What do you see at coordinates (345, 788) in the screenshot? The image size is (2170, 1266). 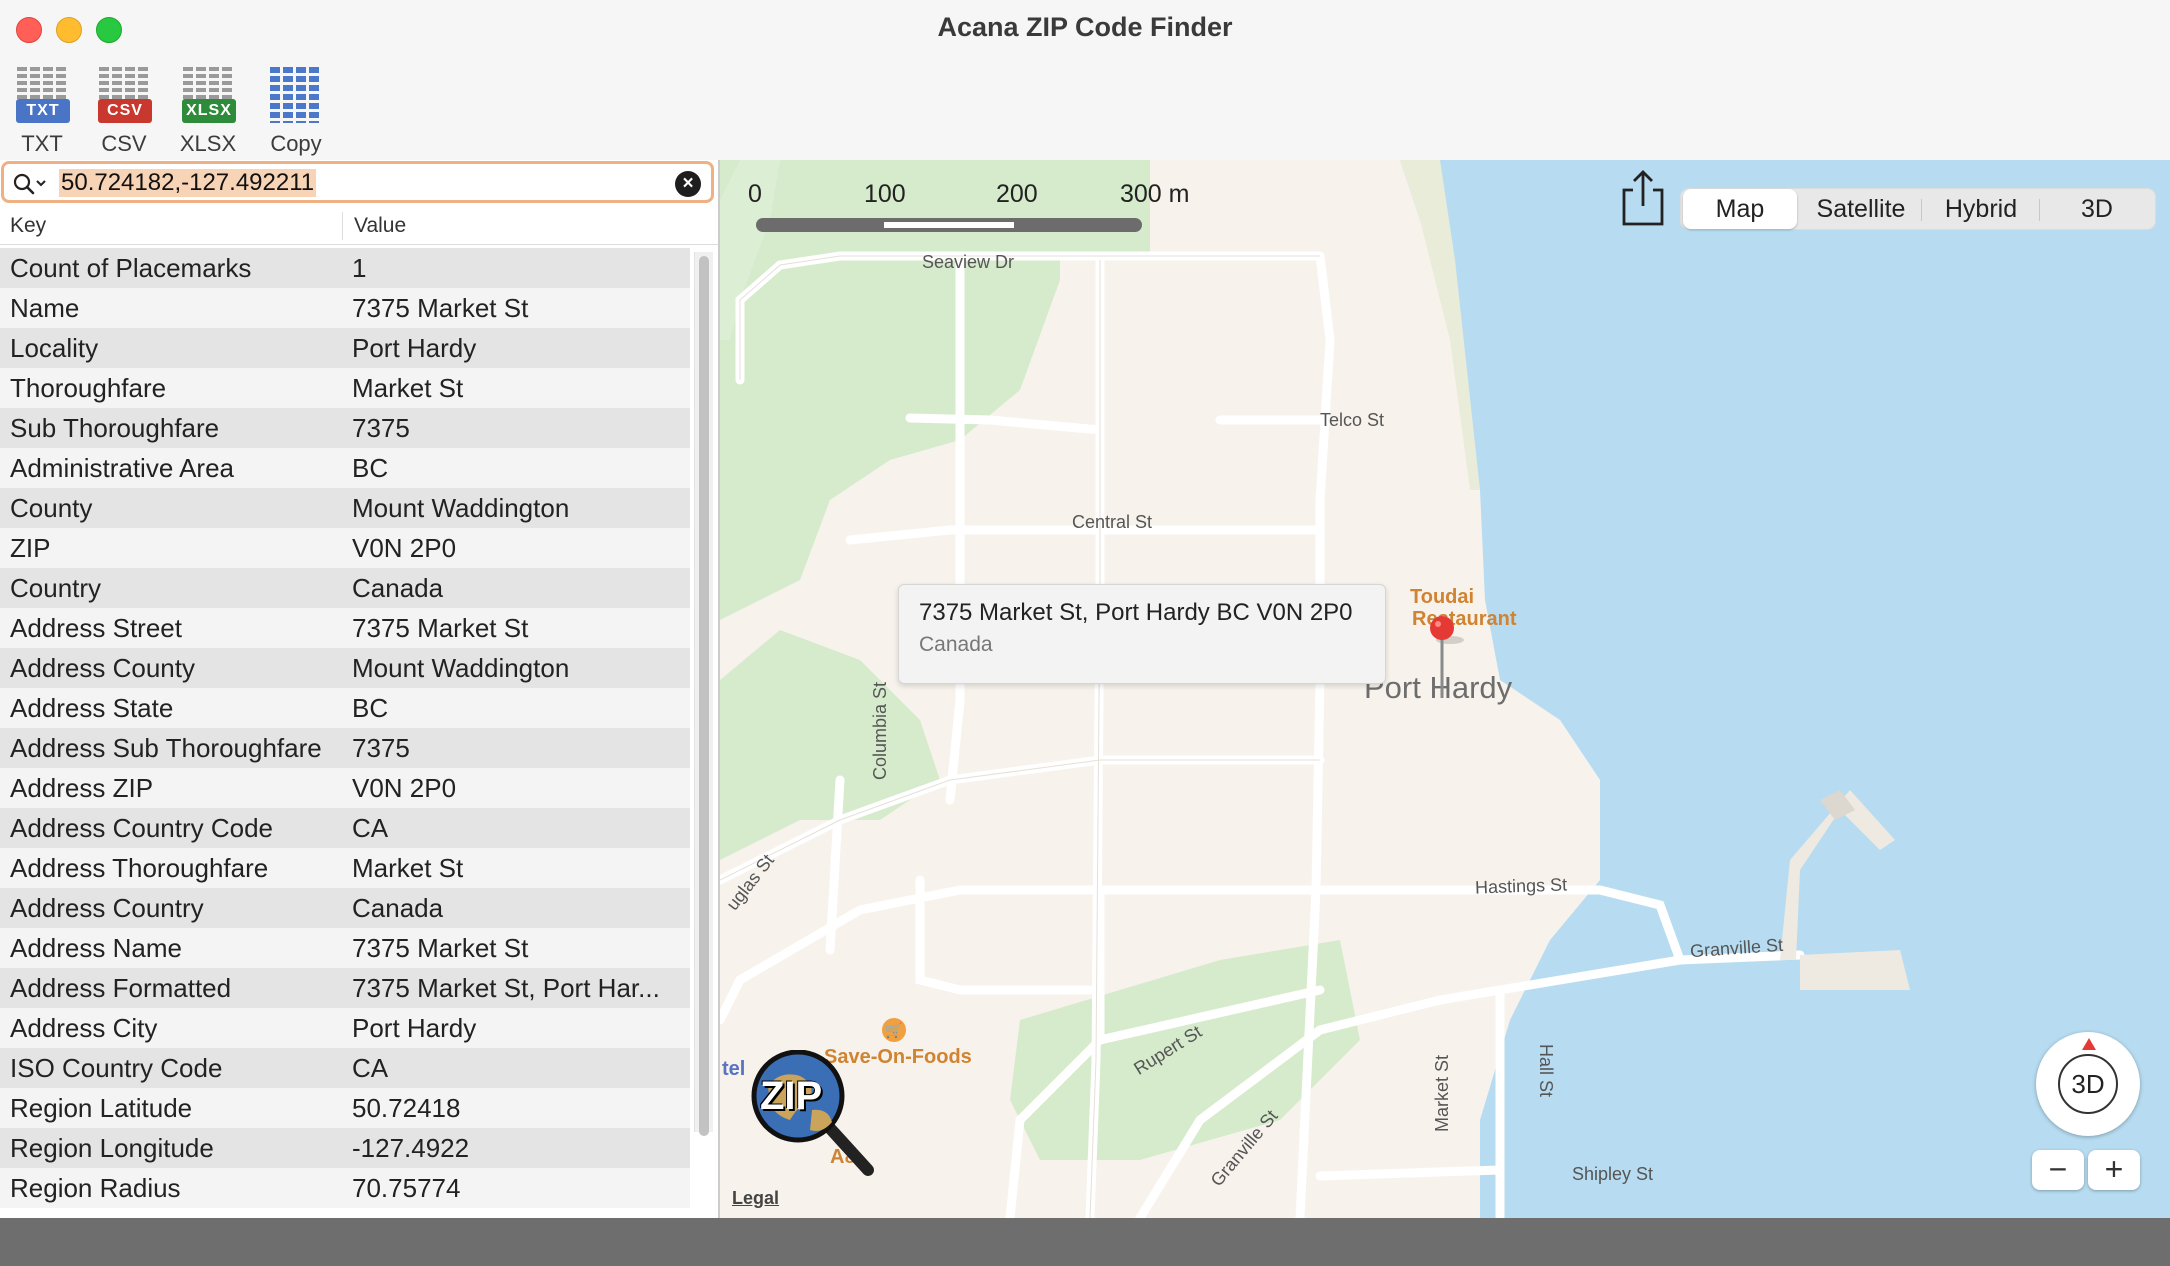 I see `table-row: Address ZIP V0N 2P0` at bounding box center [345, 788].